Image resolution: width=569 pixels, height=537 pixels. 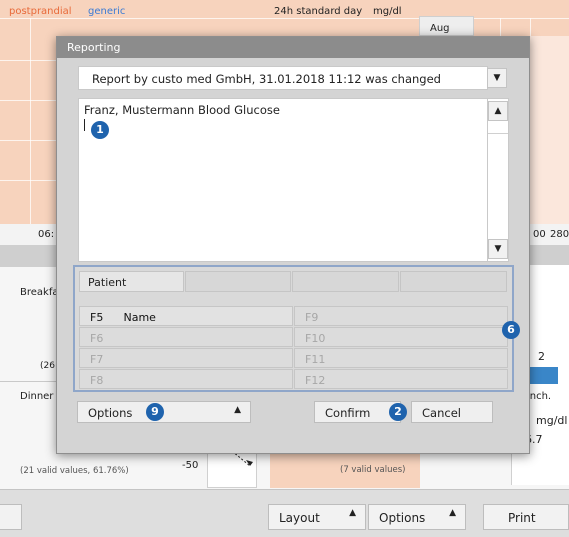 I want to click on label-dinner: Dinner, so click(x=37, y=396).